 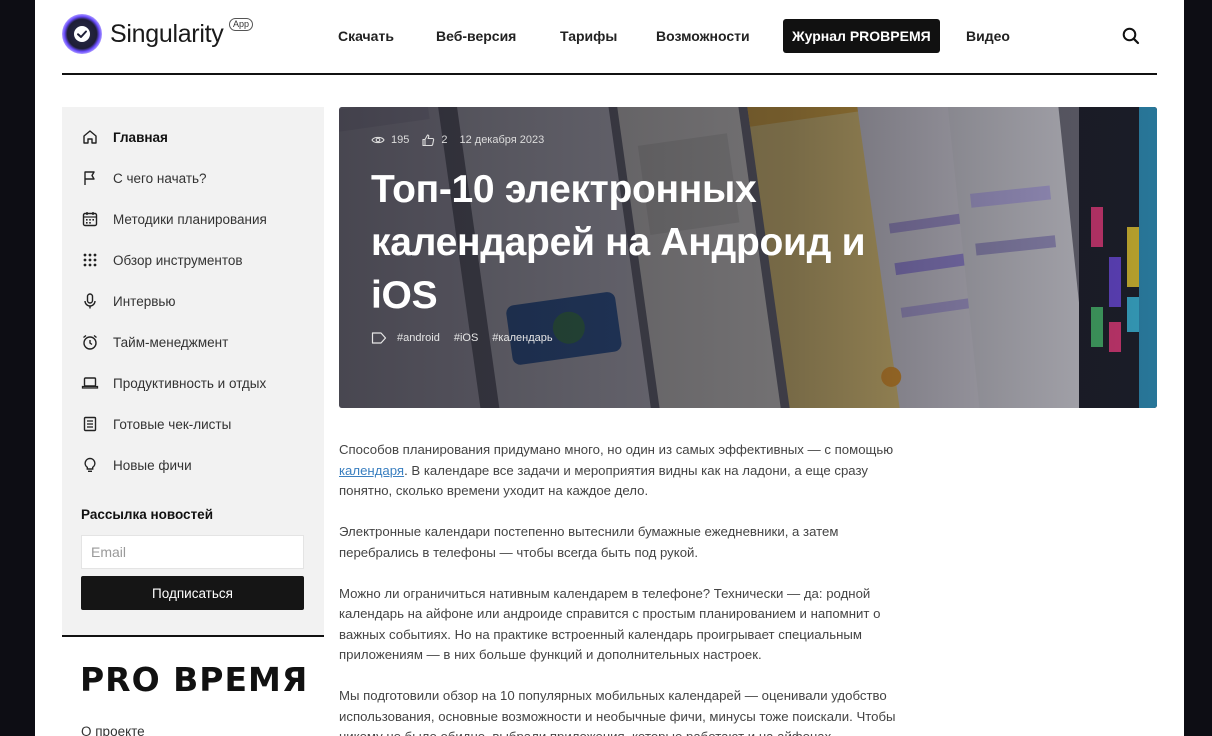 What do you see at coordinates (90, 424) in the screenshot?
I see `checklist-icon` at bounding box center [90, 424].